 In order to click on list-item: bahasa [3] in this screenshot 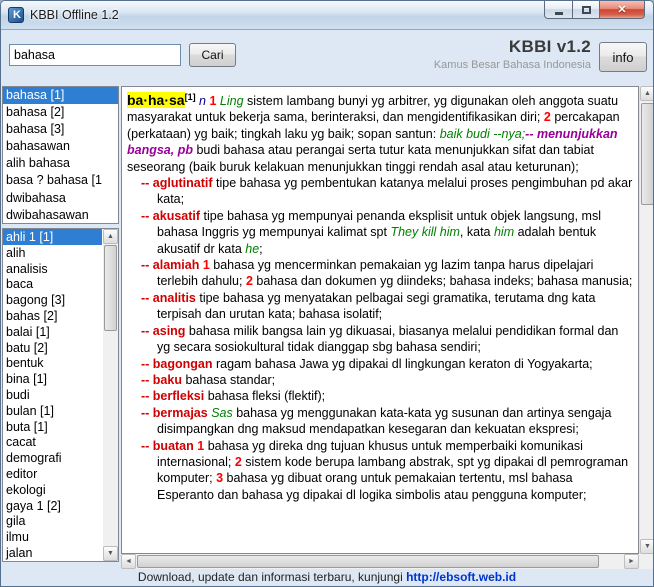, I will do `click(60, 129)`.